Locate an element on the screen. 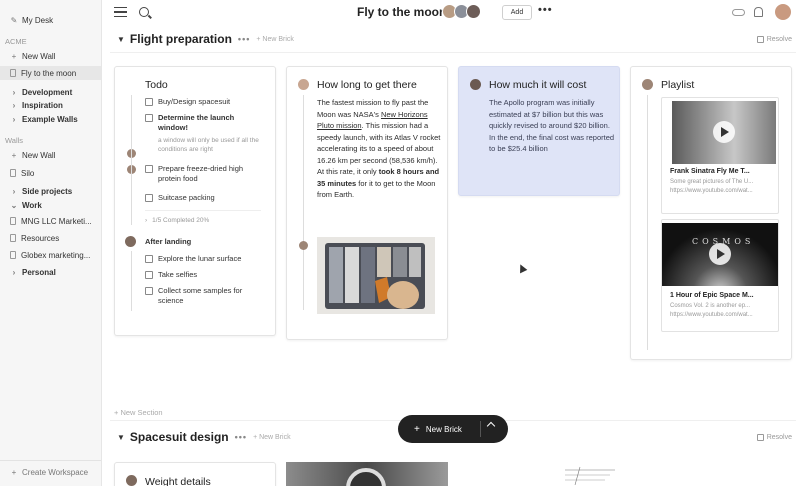  new-section-link: + New Section is located at coordinates (138, 412).